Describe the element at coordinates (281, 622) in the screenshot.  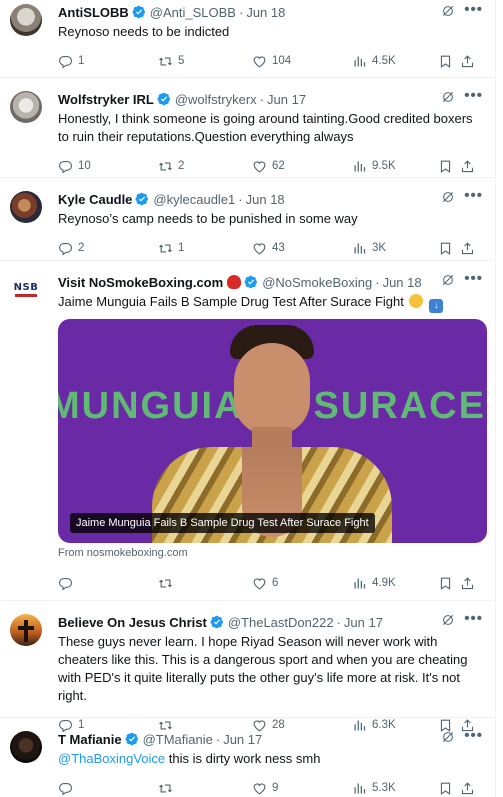
I see `author-handle: @TheLastDon222` at that location.